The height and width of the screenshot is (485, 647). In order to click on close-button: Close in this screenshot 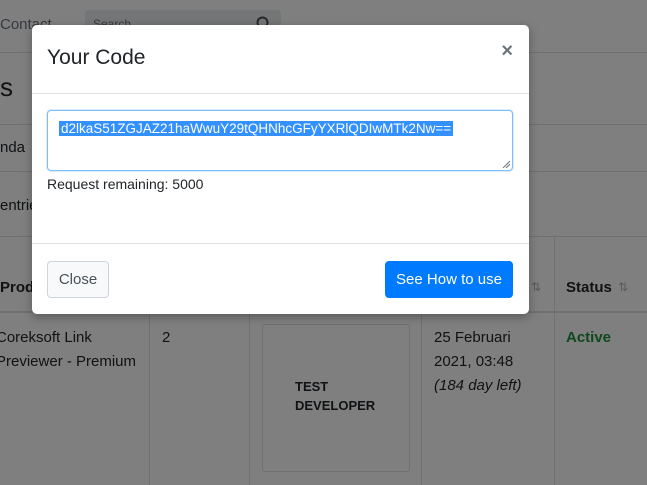, I will do `click(78, 279)`.